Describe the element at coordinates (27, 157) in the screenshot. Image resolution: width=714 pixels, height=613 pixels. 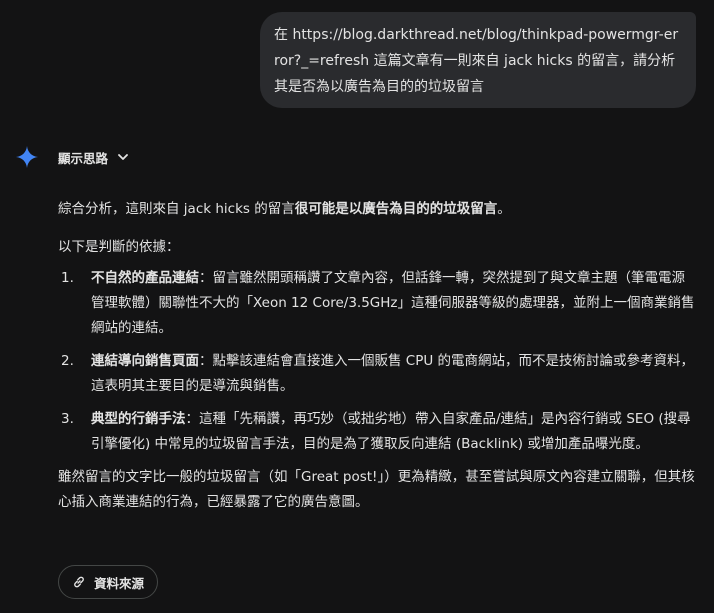
I see `sparkle-icon` at that location.